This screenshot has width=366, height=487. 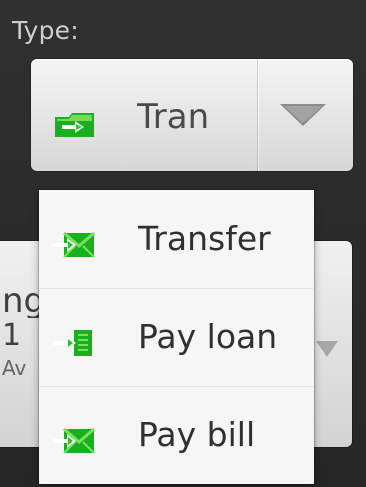 I want to click on pay-loan-icon, so click(x=74, y=343).